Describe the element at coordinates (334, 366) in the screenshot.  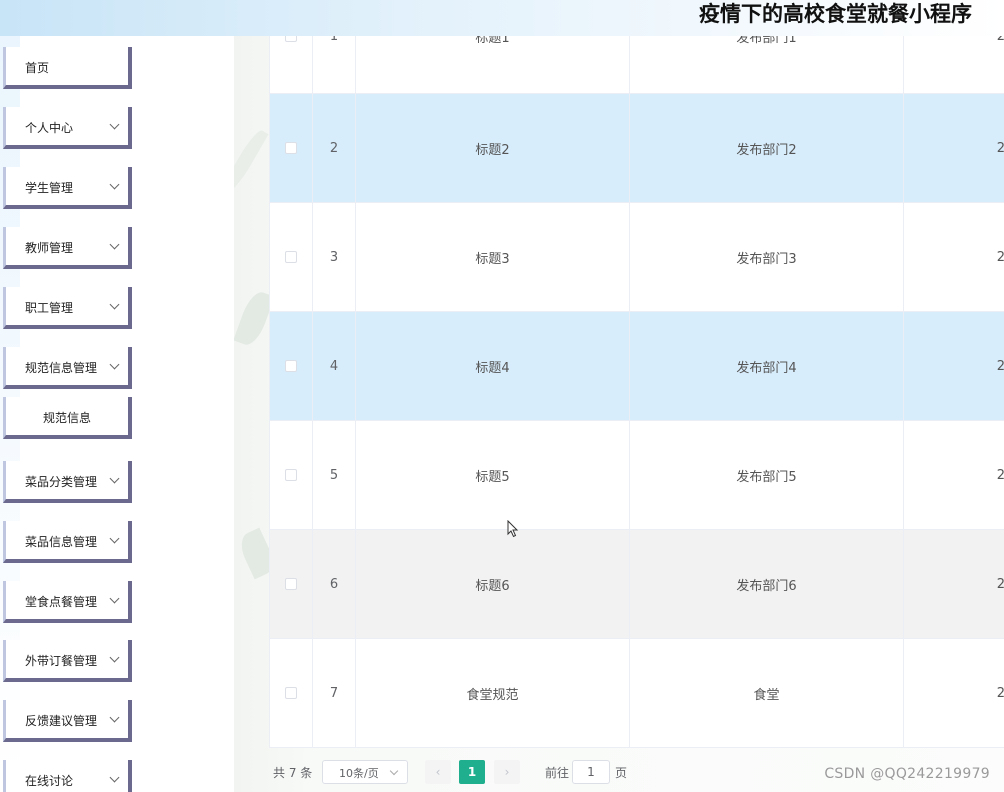
I see `row-index: 4` at that location.